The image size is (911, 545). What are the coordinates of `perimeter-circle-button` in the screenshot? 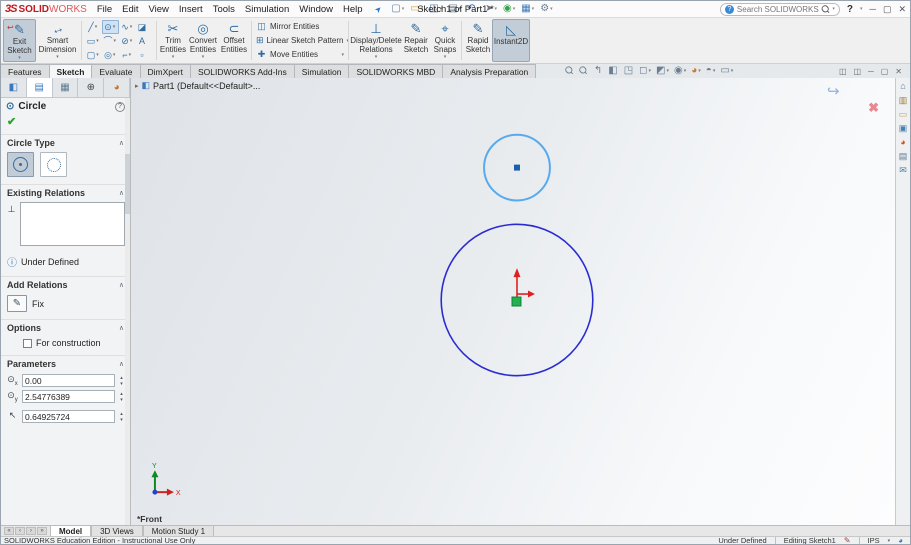 It's located at (53, 164).